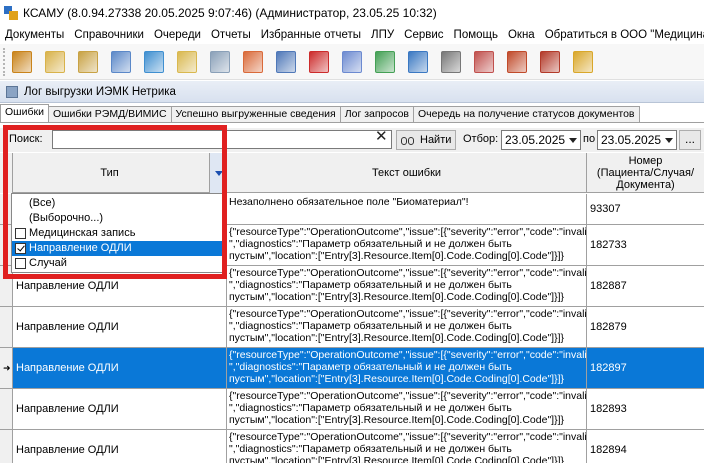 The height and width of the screenshot is (463, 704). What do you see at coordinates (117, 248) in the screenshot?
I see `filter-option: Направление ОДЛИ` at bounding box center [117, 248].